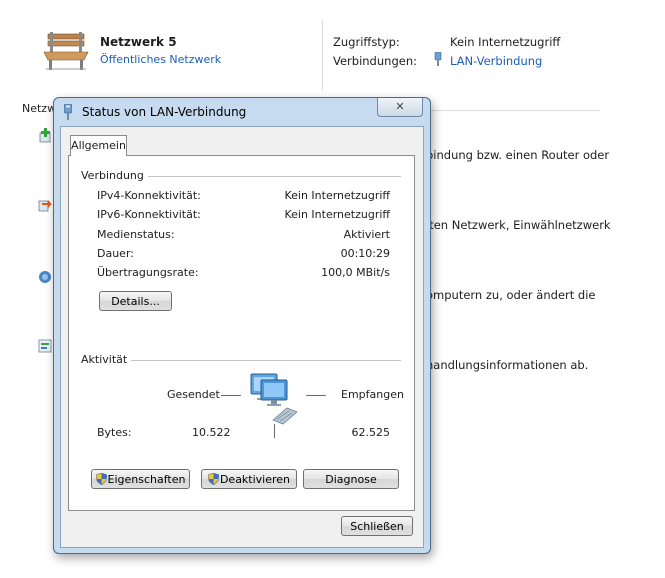 Image resolution: width=665 pixels, height=578 pixels. I want to click on network-computers-icon, so click(274, 399).